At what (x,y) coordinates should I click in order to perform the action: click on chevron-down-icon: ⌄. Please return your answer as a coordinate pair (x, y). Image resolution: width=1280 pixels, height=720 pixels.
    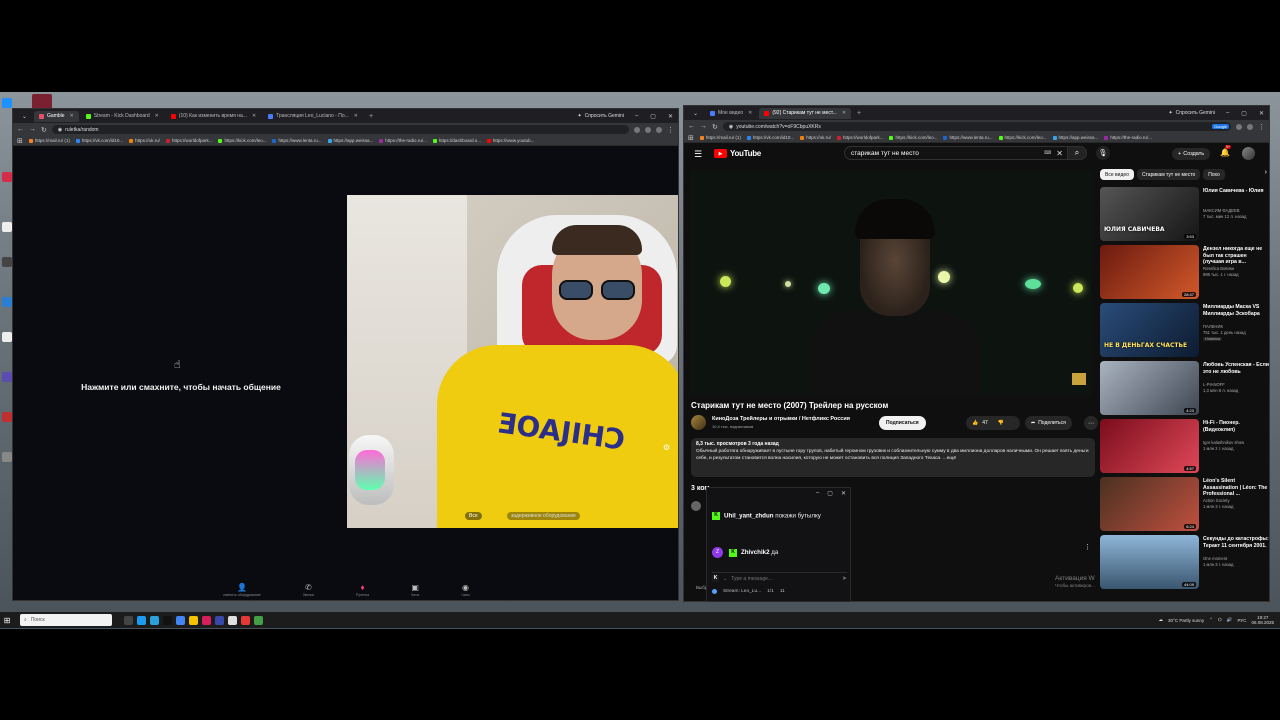
    Looking at the image, I should click on (725, 579).